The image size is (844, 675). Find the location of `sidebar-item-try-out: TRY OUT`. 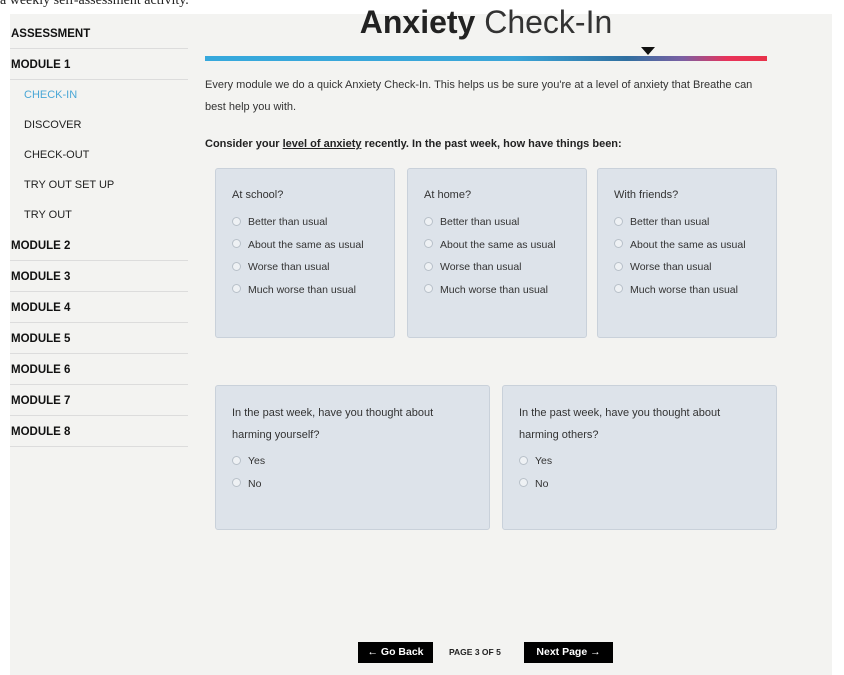

sidebar-item-try-out: TRY OUT is located at coordinates (99, 215).